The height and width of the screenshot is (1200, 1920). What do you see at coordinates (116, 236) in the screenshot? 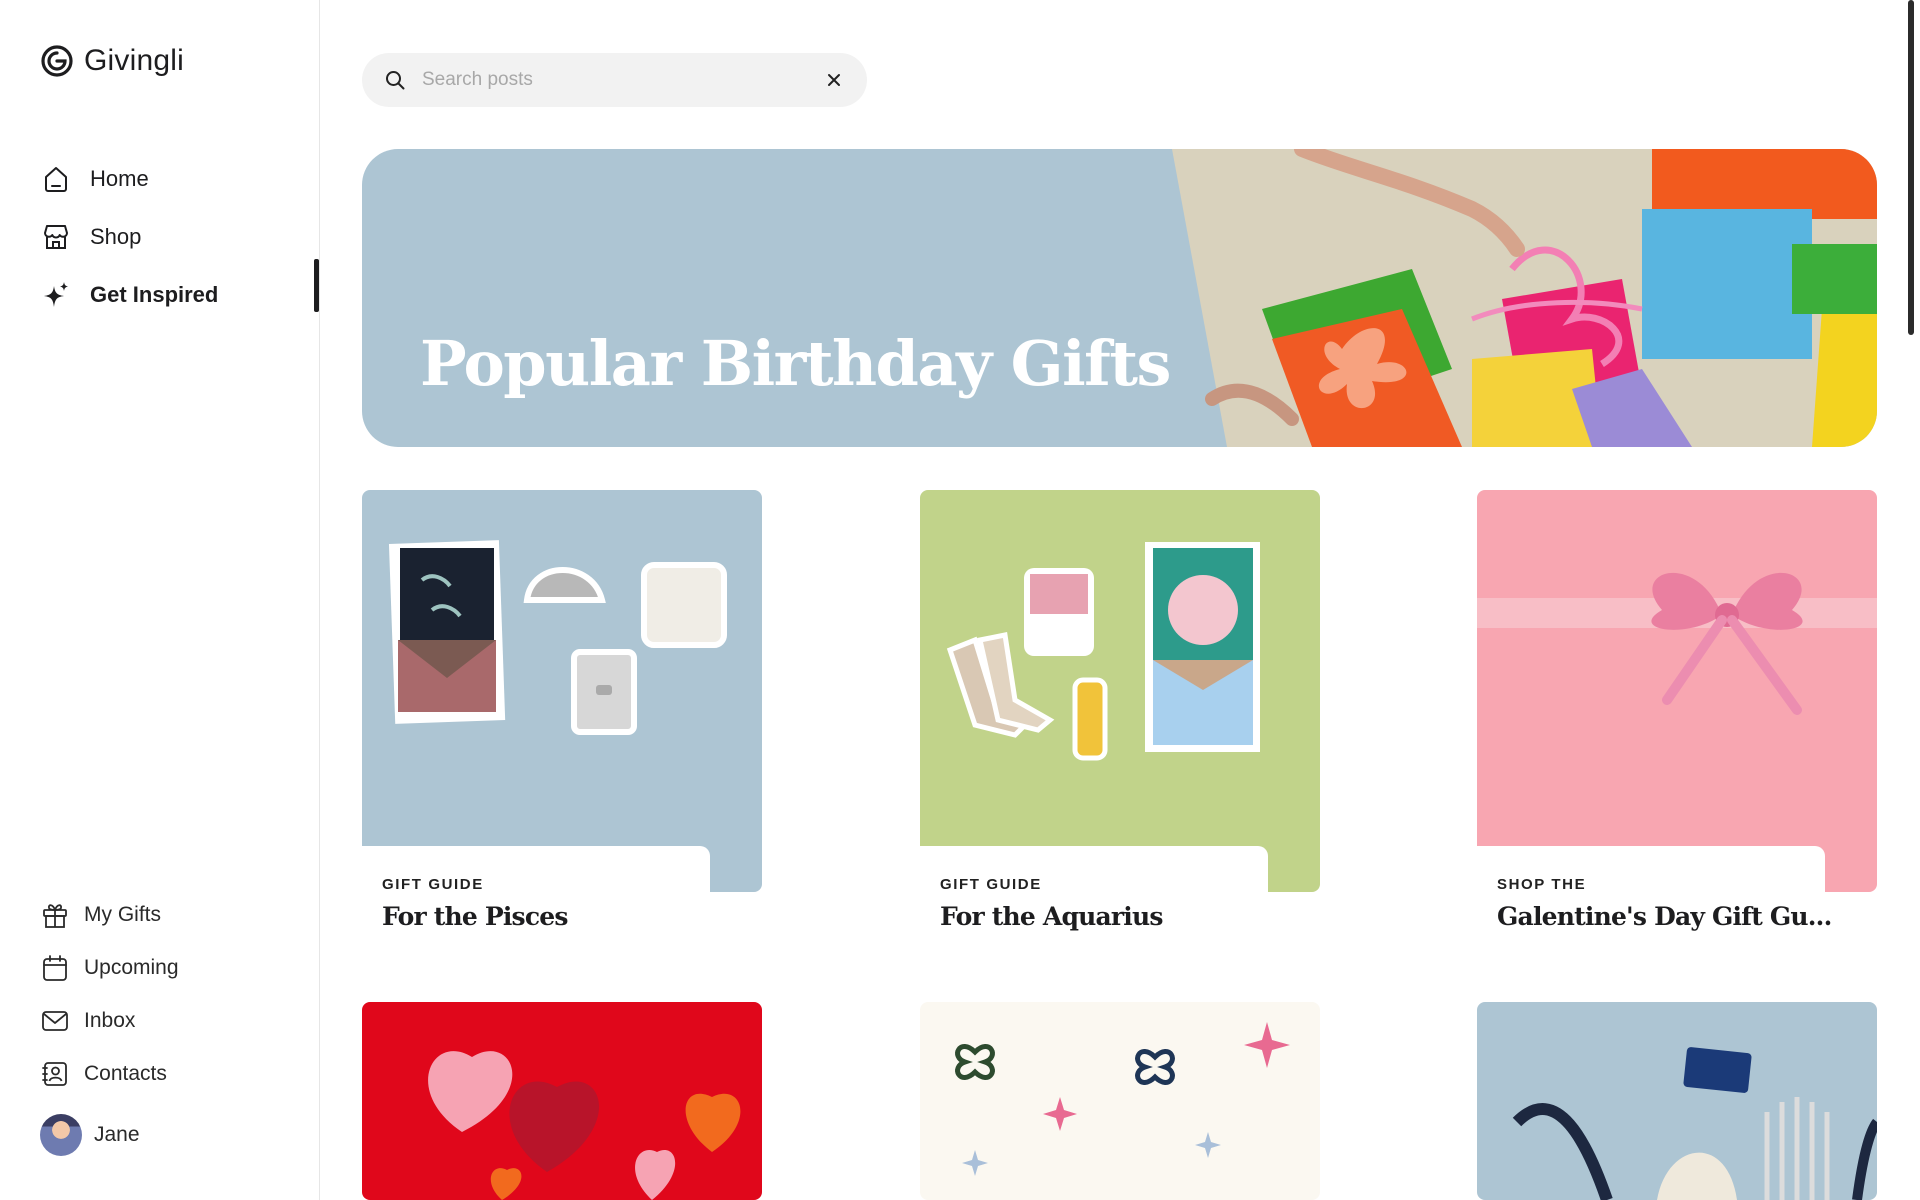
I see `nav-label-shop: Shop` at bounding box center [116, 236].